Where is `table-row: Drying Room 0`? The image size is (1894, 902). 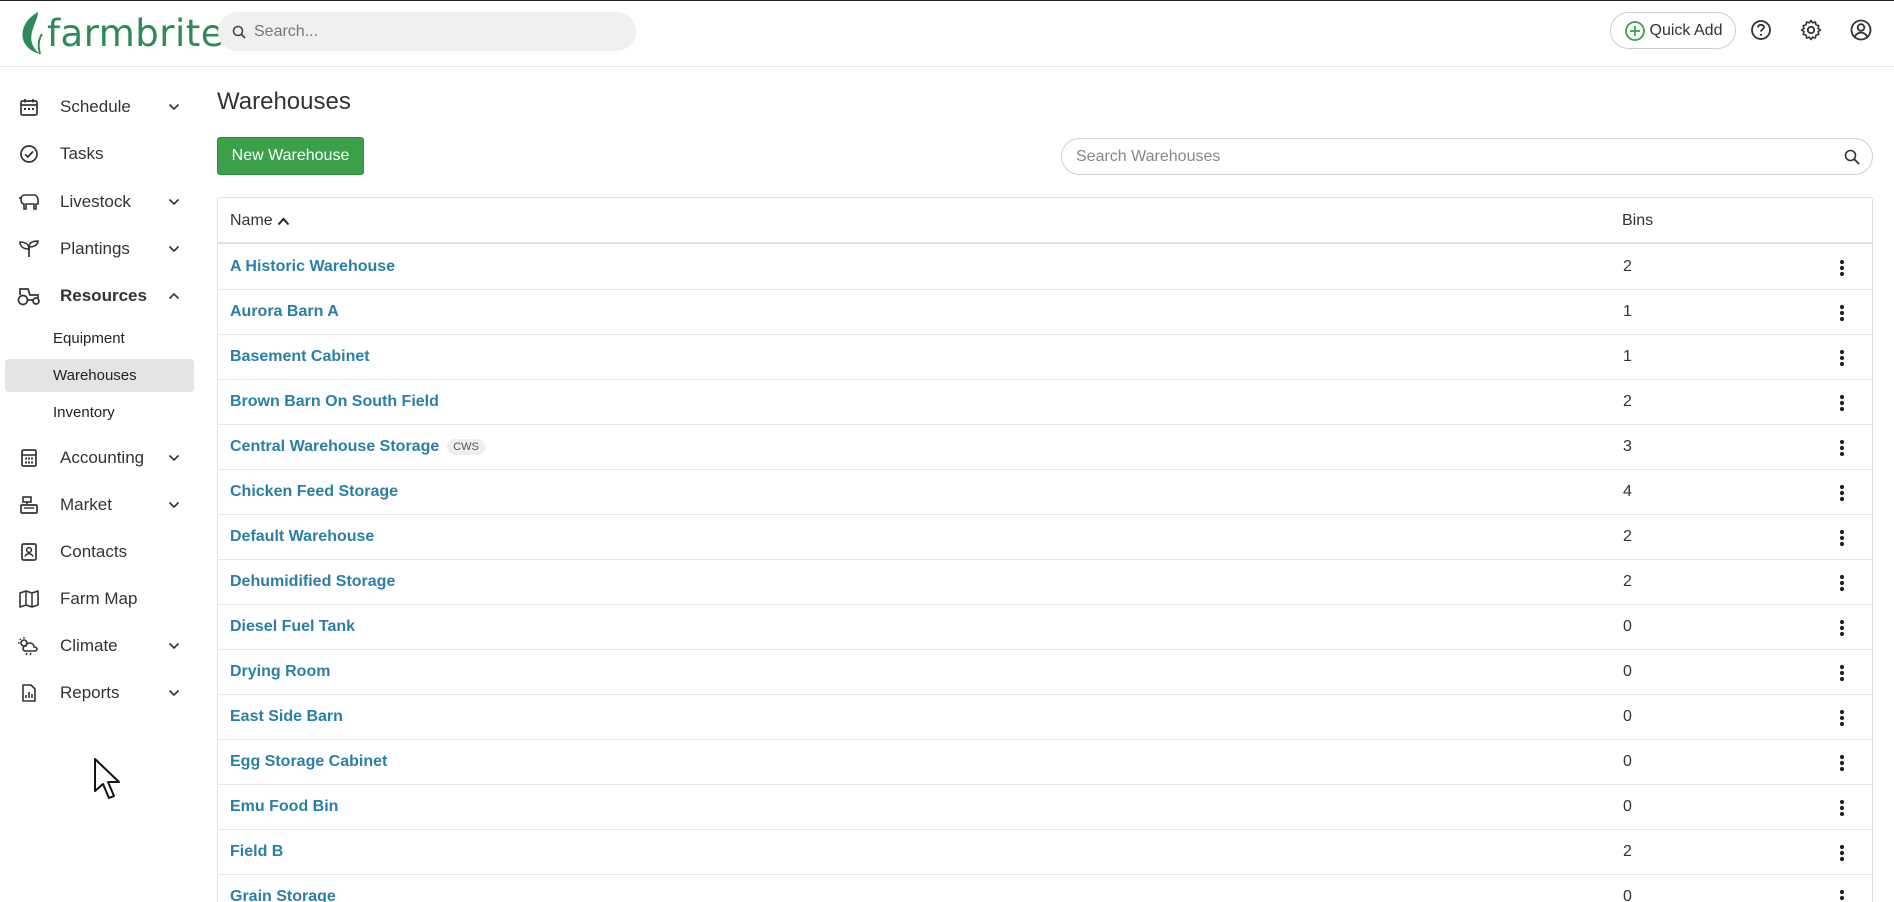
table-row: Drying Room 0 is located at coordinates (1045, 672).